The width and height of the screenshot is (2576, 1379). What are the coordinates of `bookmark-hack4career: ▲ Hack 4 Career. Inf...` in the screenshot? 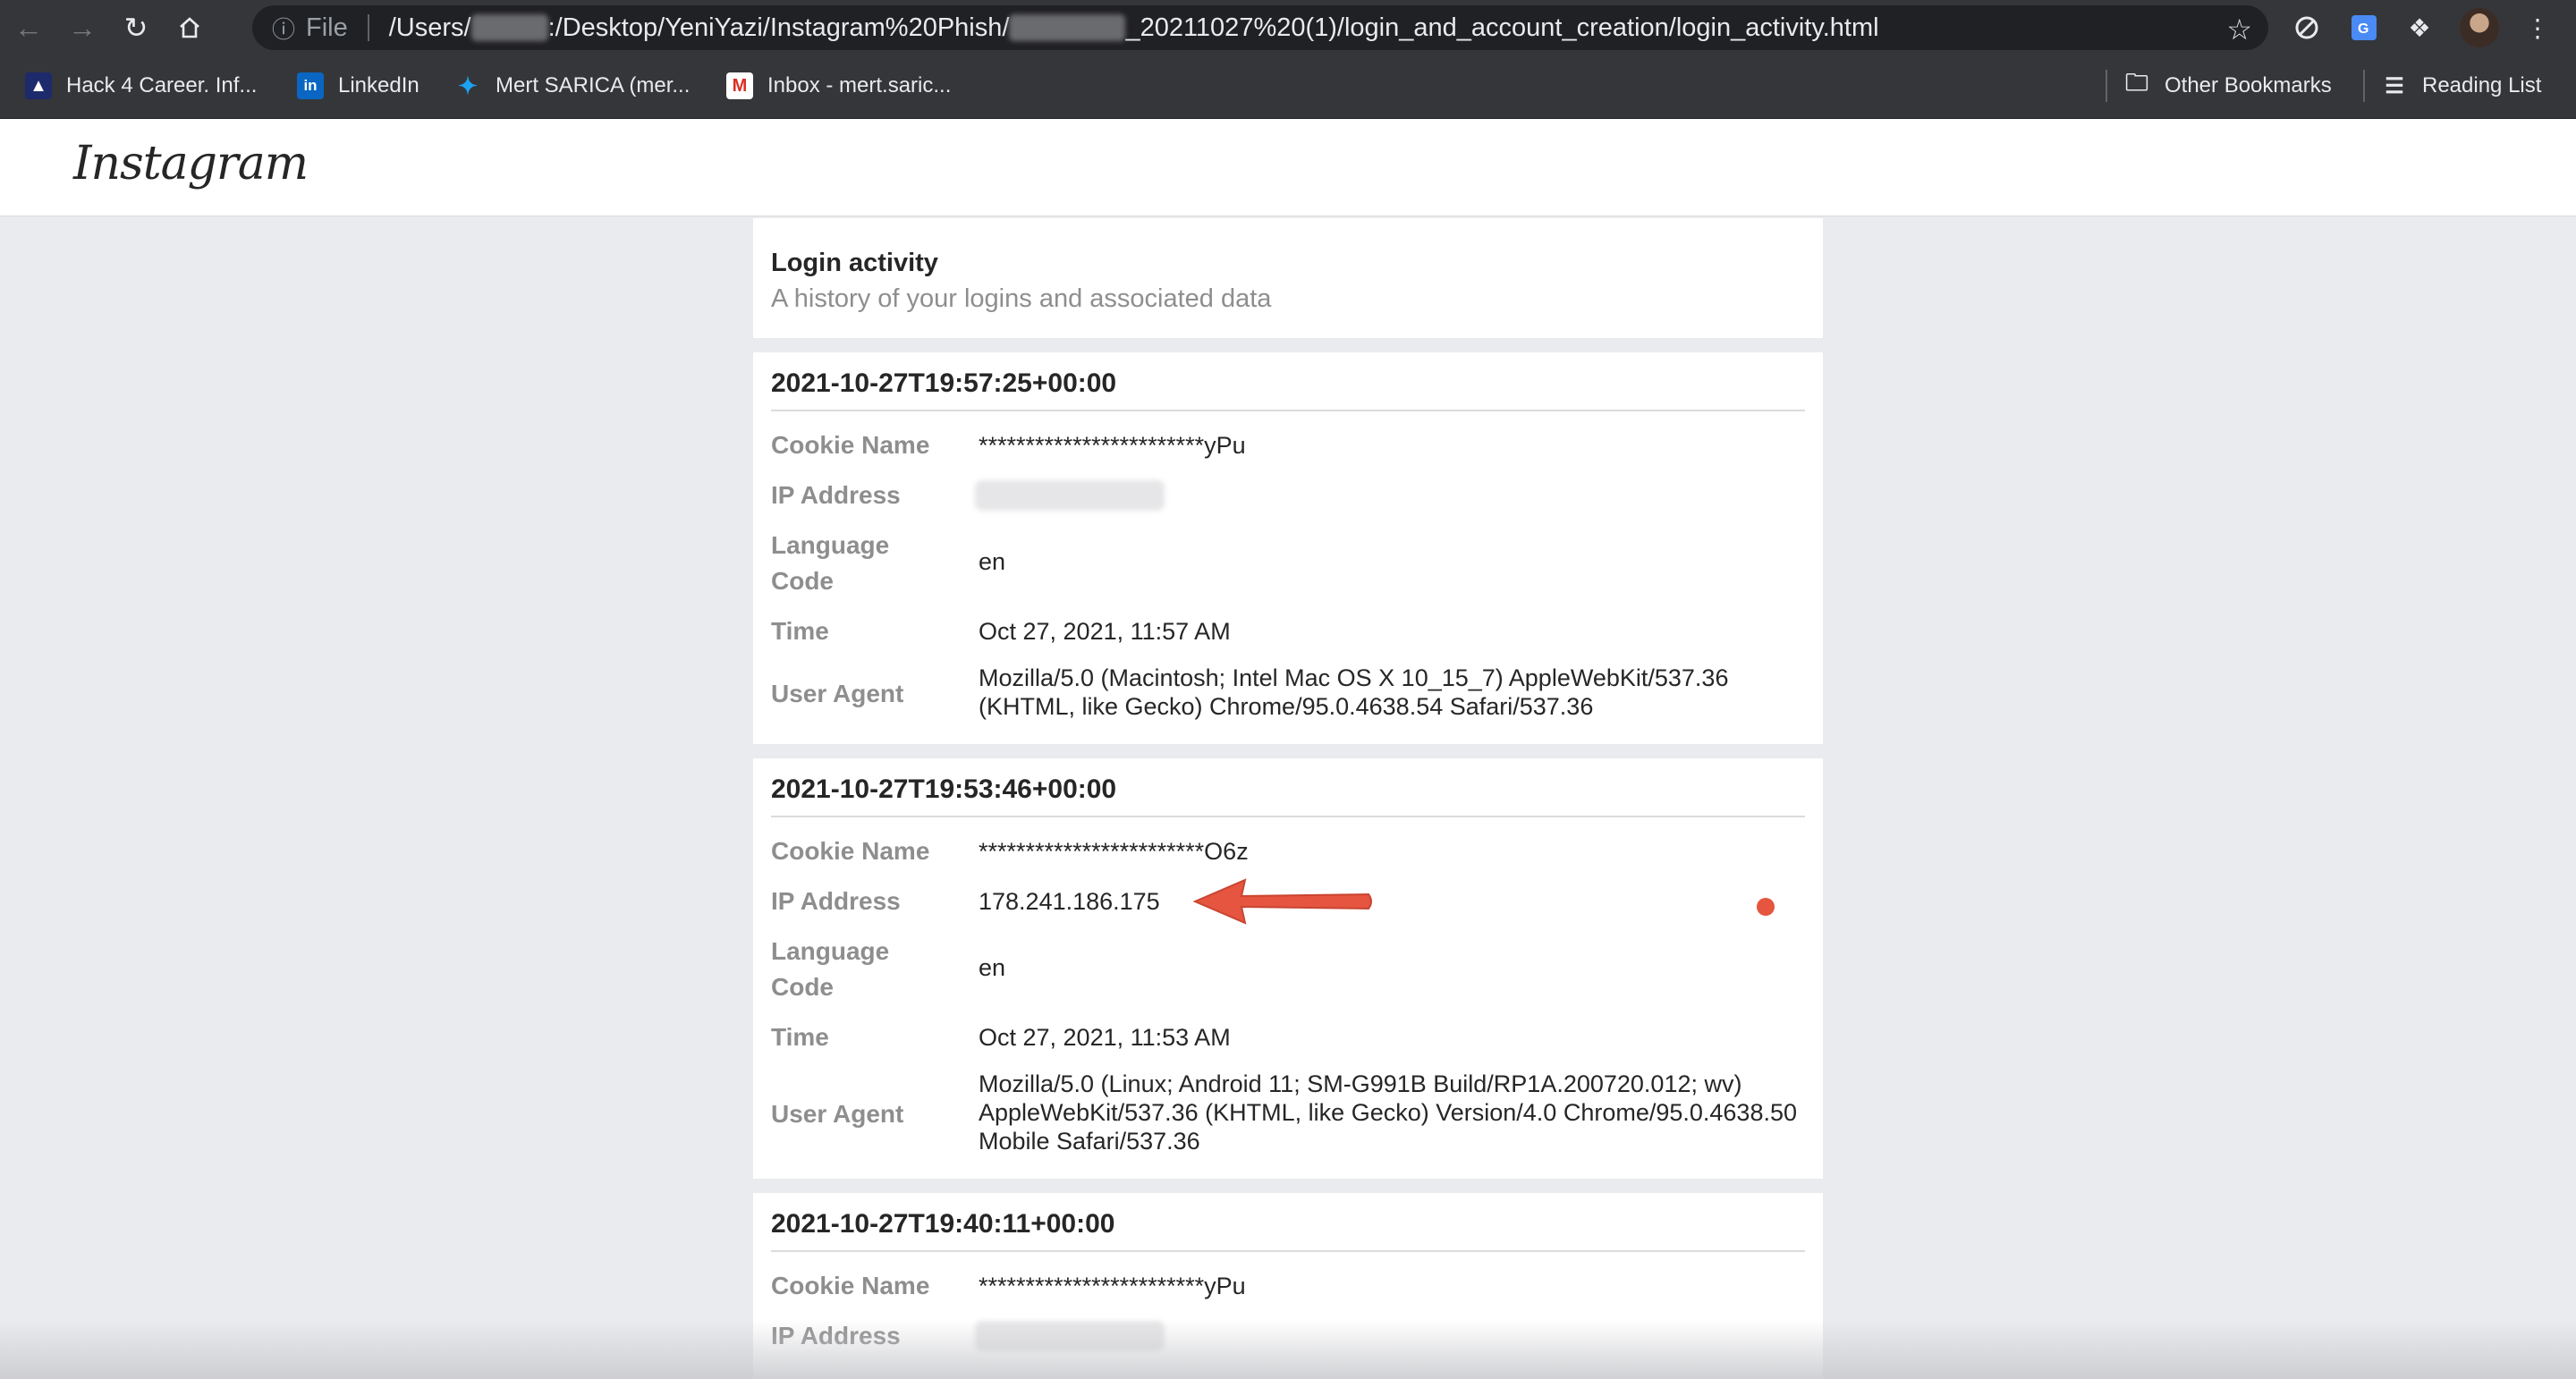 It's located at (141, 86).